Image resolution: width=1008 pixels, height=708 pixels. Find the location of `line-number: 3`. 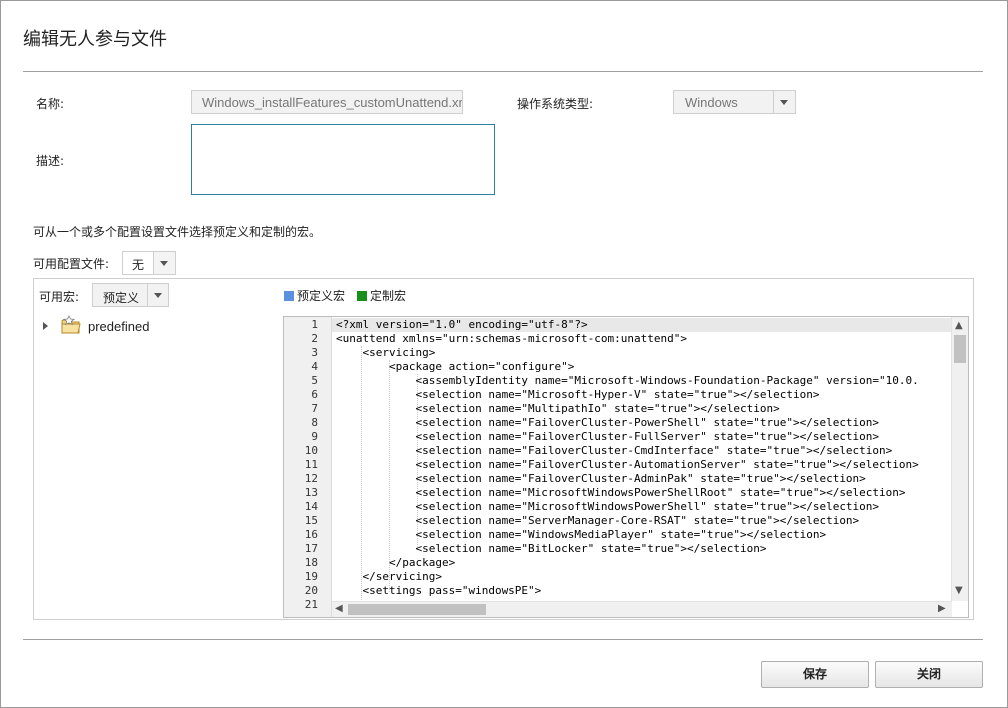

line-number: 3 is located at coordinates (314, 352).